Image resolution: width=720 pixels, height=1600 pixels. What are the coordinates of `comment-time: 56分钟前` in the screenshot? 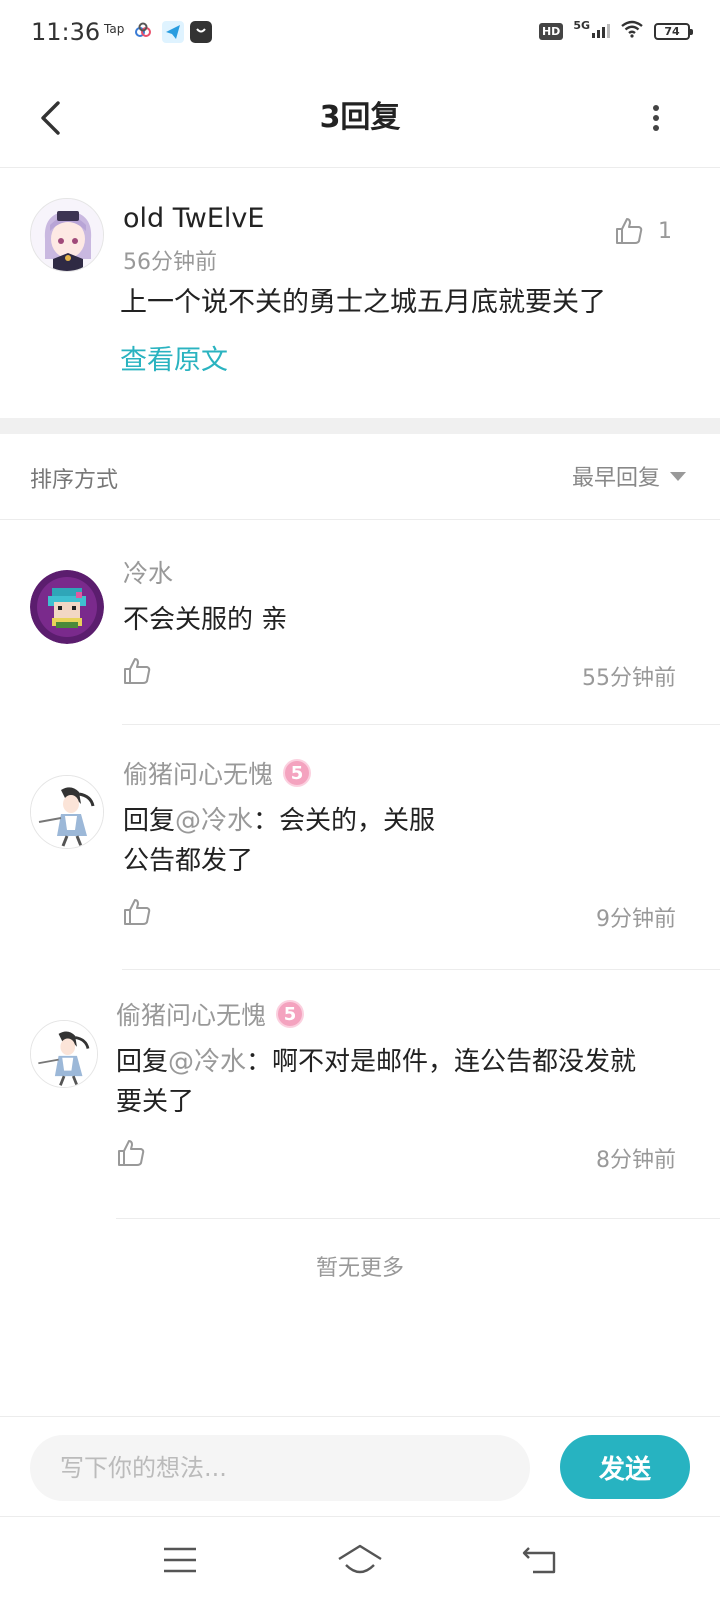 It's located at (170, 262).